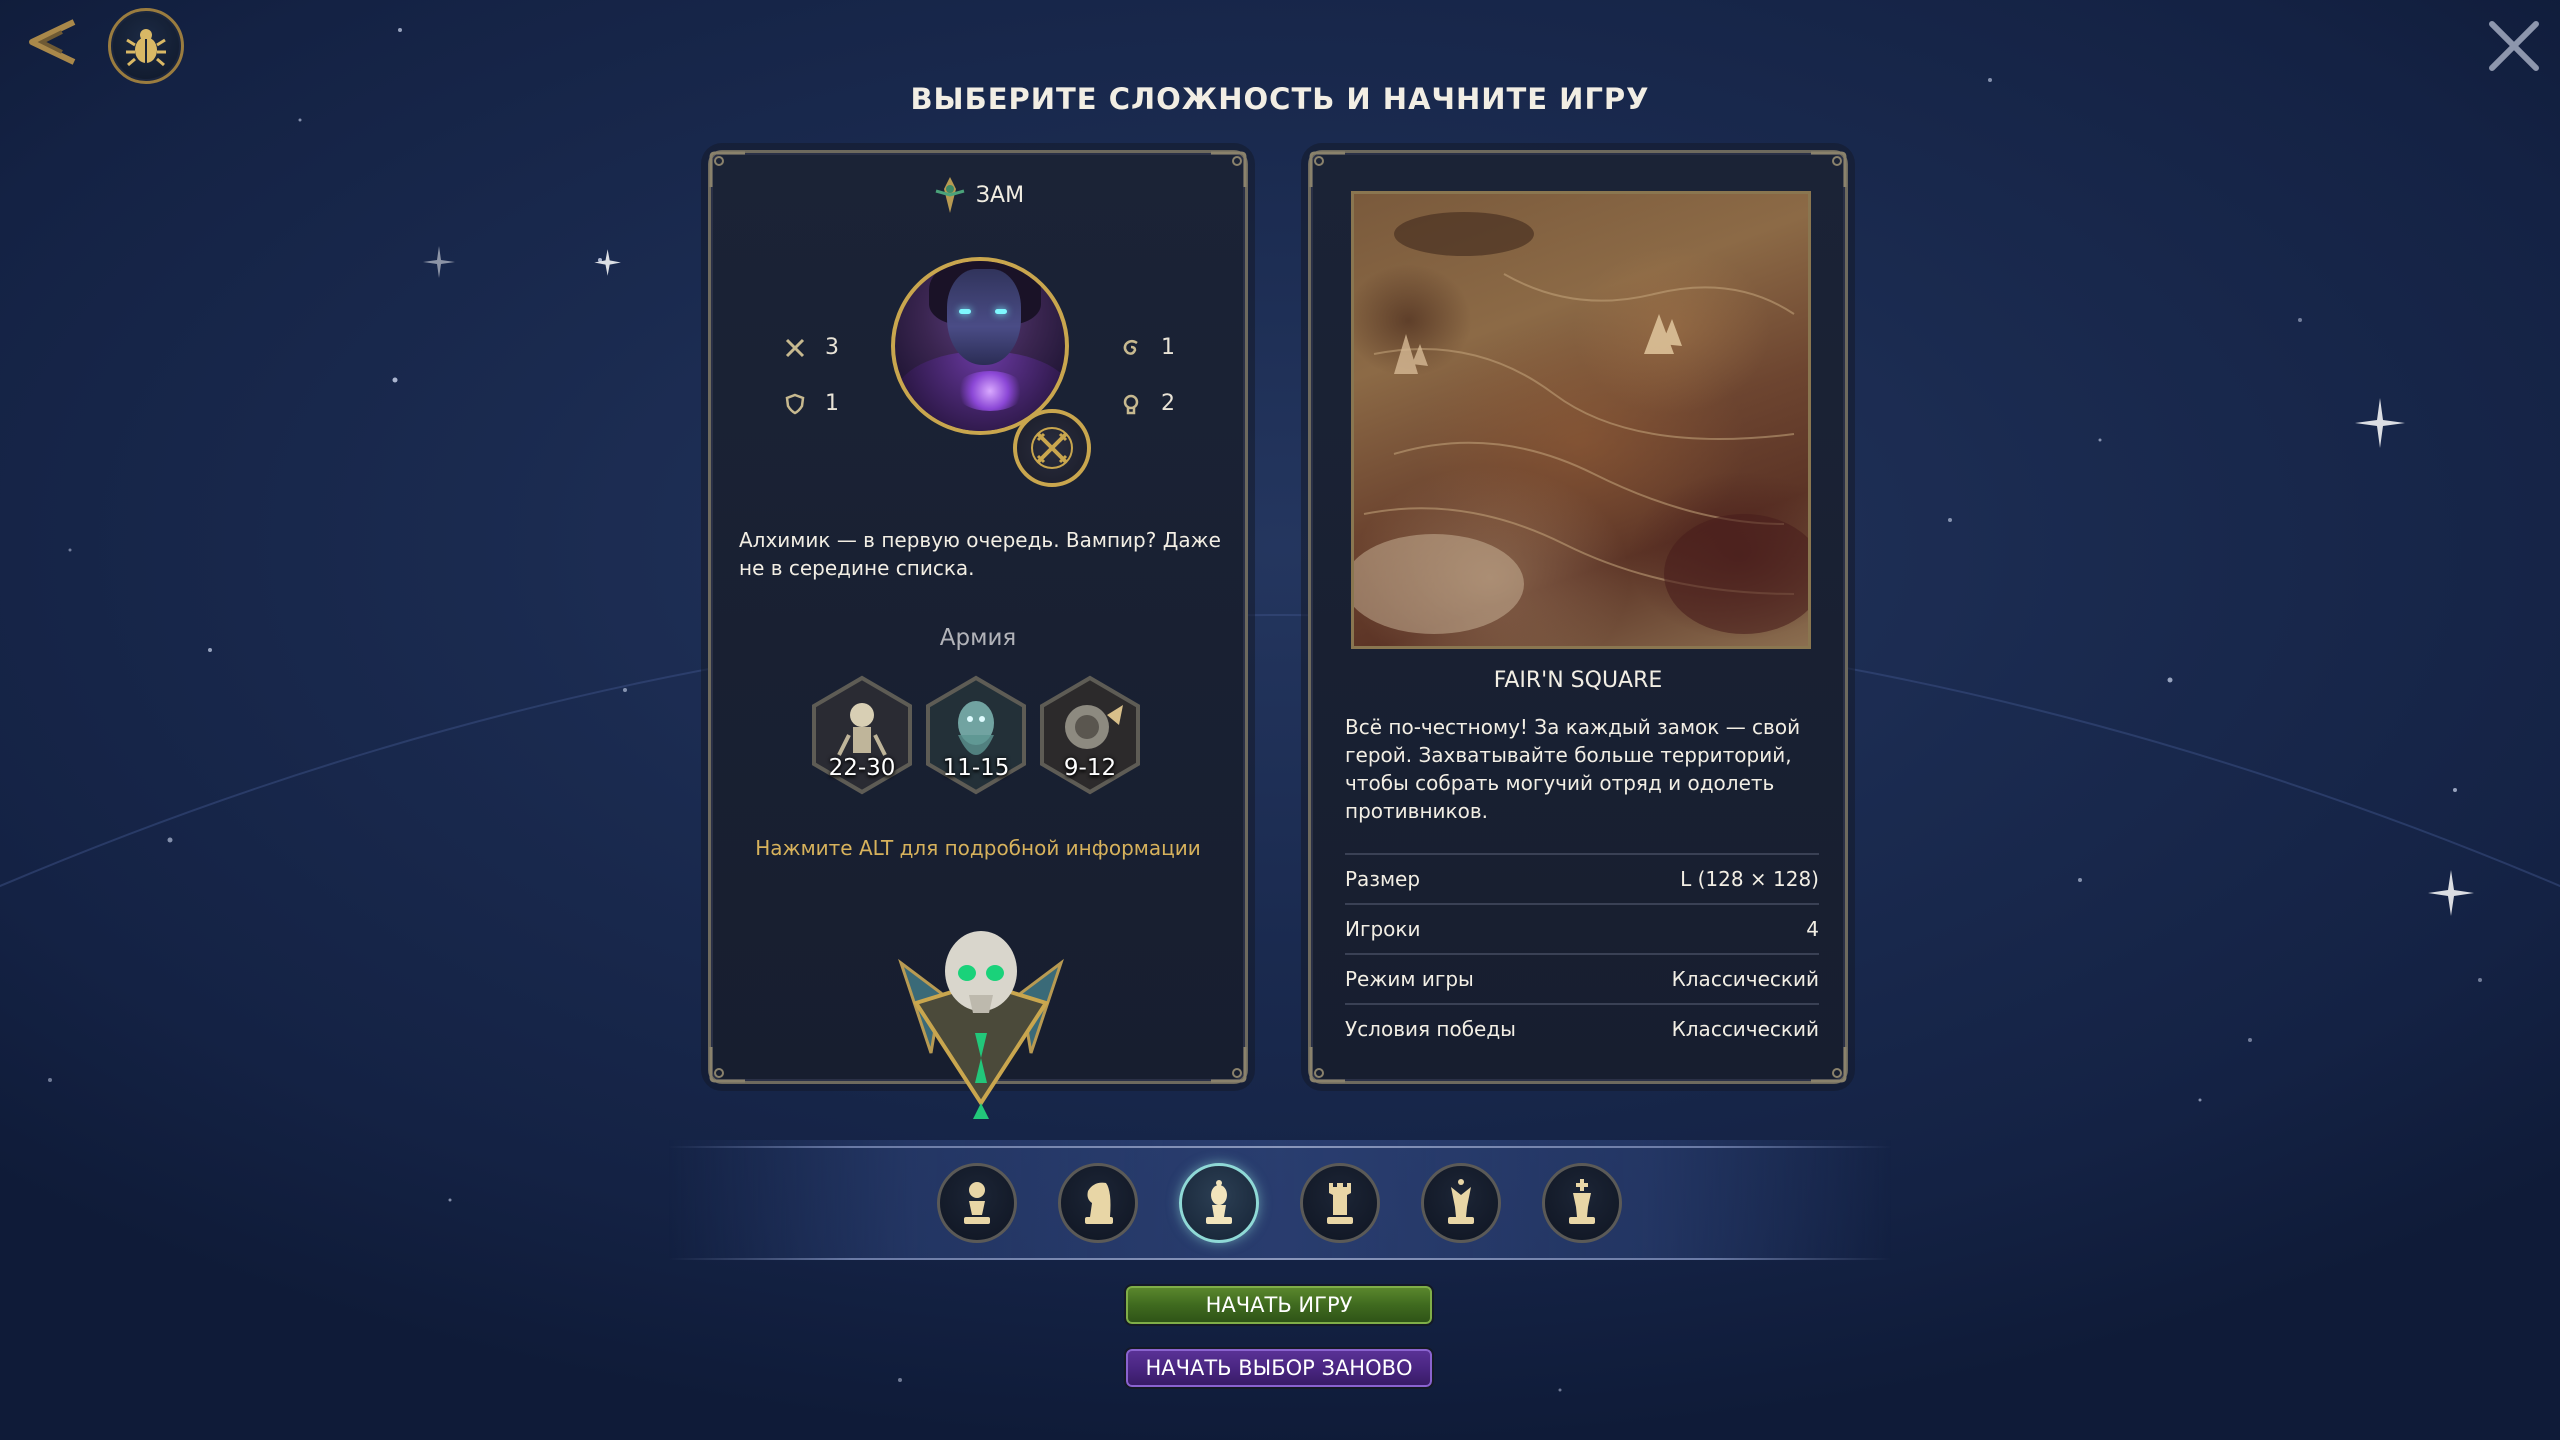 This screenshot has height=1440, width=2560. Describe the element at coordinates (1578, 680) in the screenshot. I see `map-name: FAIR'N SQUARE` at that location.